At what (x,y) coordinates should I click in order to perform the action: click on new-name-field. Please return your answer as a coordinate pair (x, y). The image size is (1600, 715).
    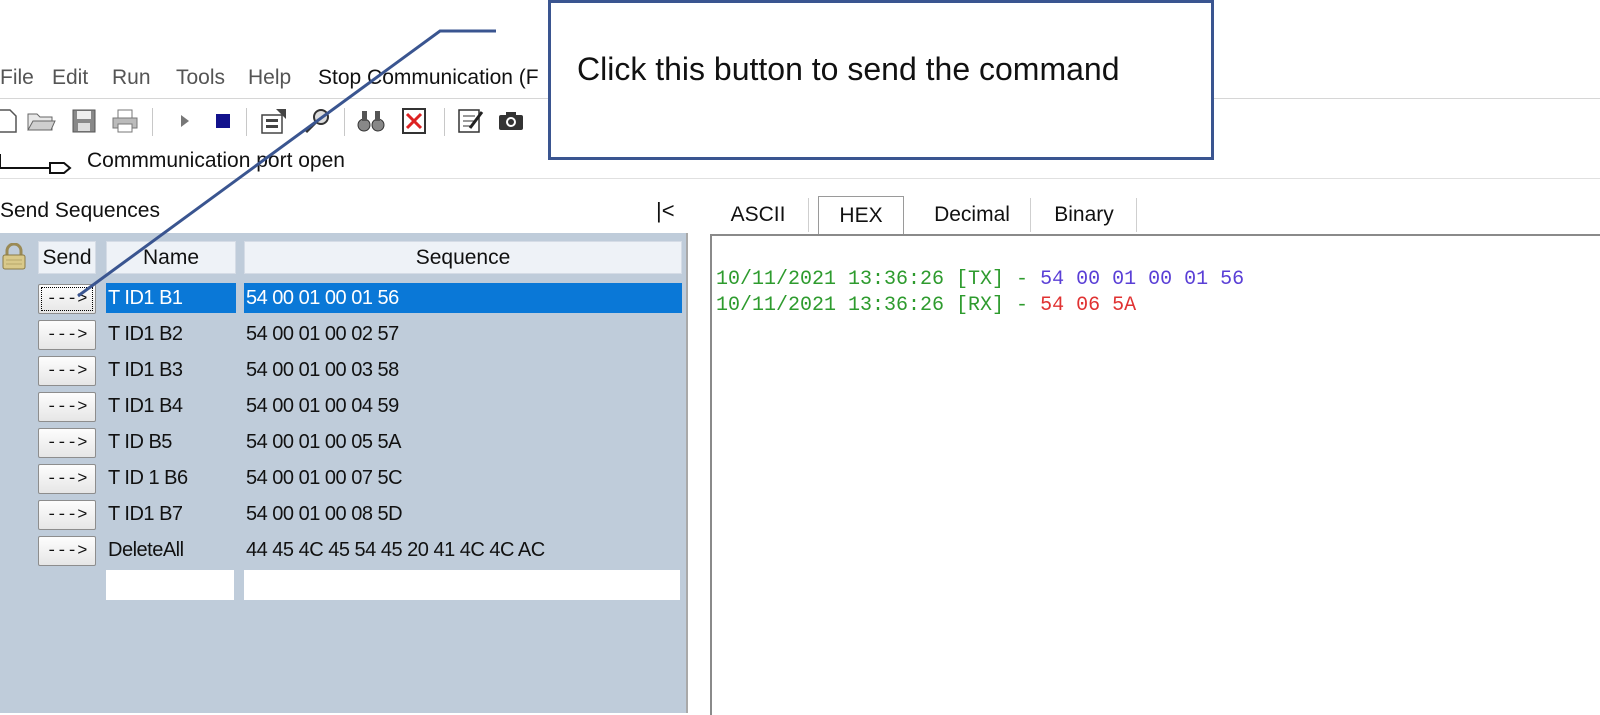
    Looking at the image, I should click on (170, 585).